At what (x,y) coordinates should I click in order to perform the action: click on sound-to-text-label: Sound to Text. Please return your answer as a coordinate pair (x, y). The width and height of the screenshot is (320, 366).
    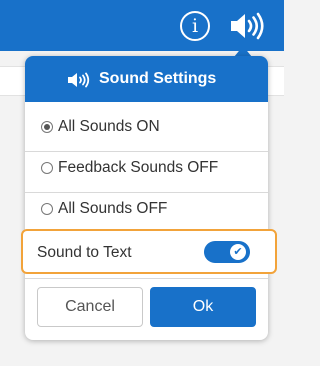
    Looking at the image, I should click on (84, 252).